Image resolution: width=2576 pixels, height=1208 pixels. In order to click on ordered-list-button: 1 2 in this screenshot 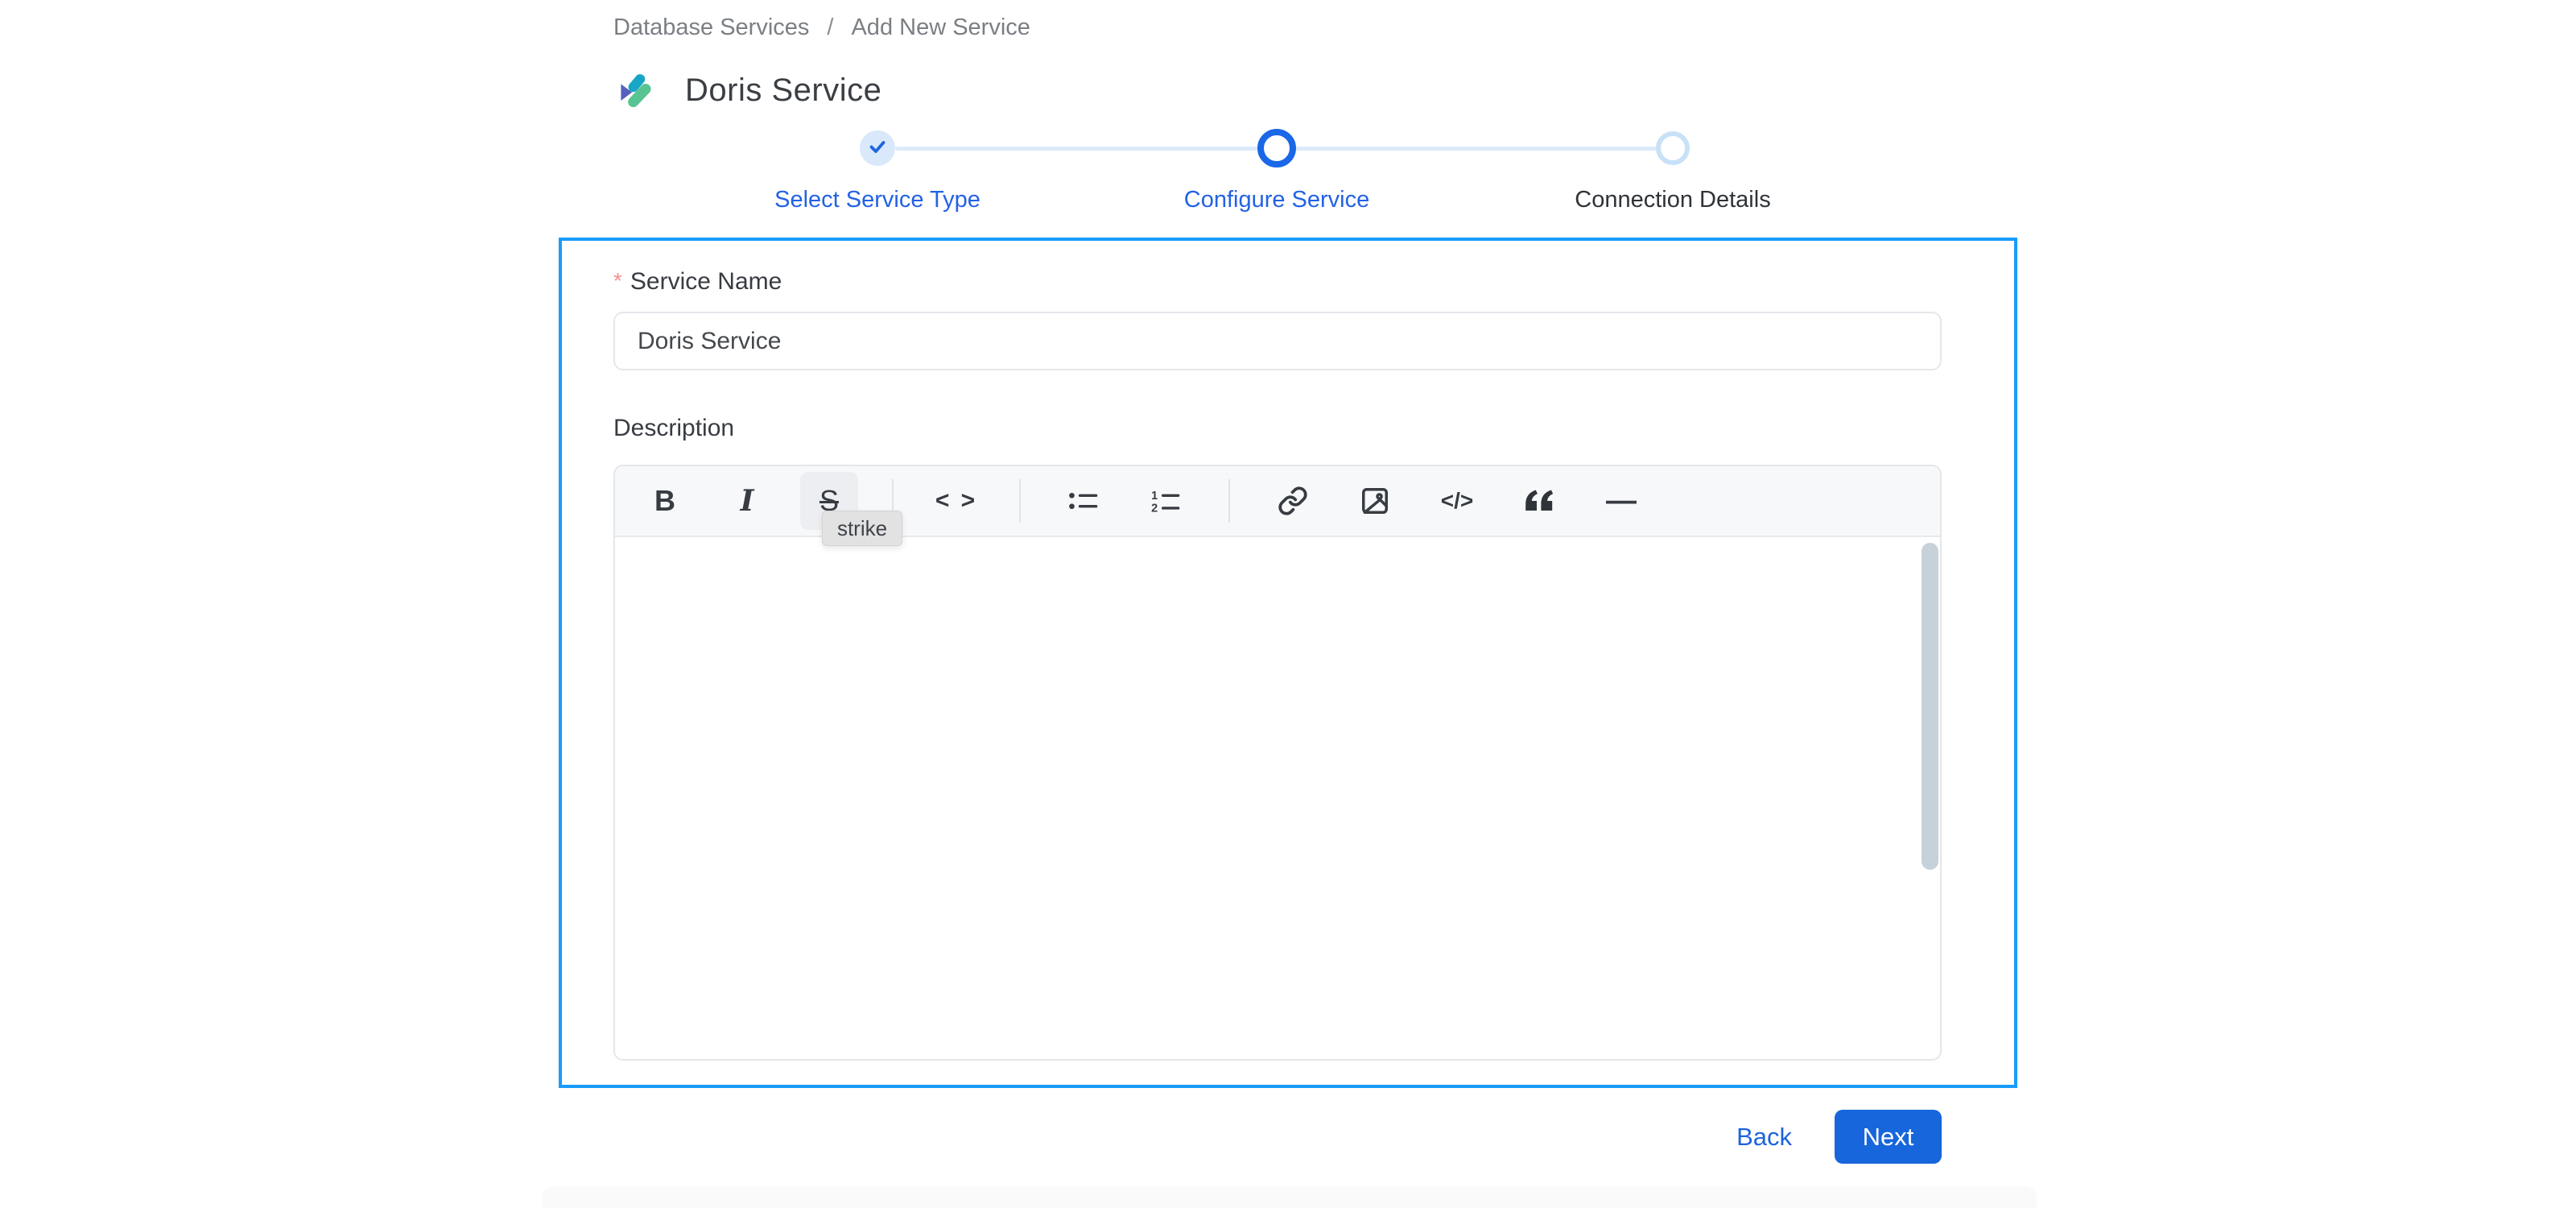, I will do `click(1166, 501)`.